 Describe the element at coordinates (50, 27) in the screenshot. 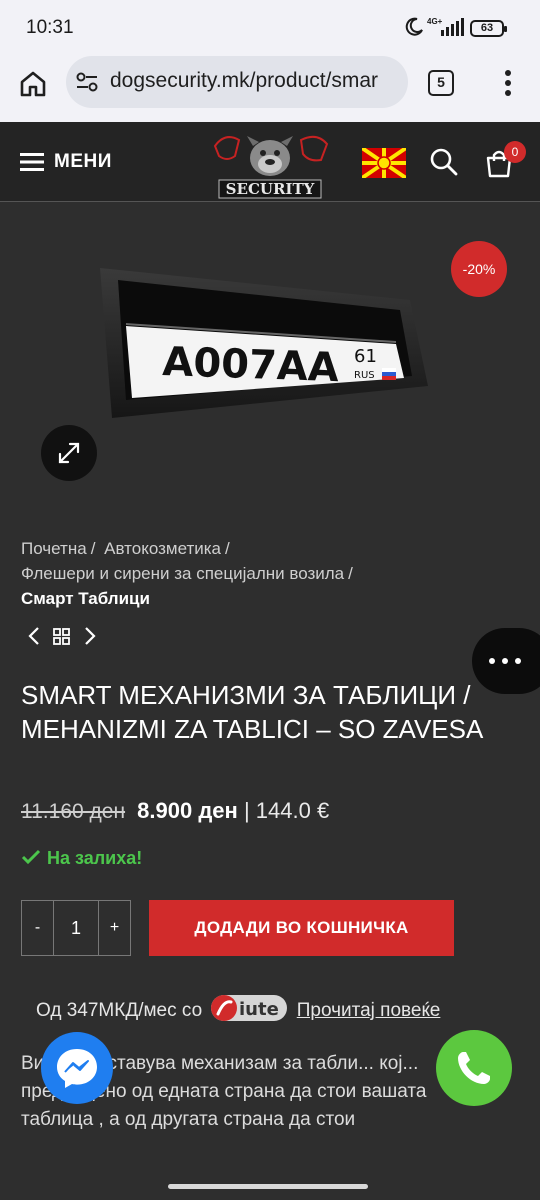

I see `clock: 10:31` at that location.